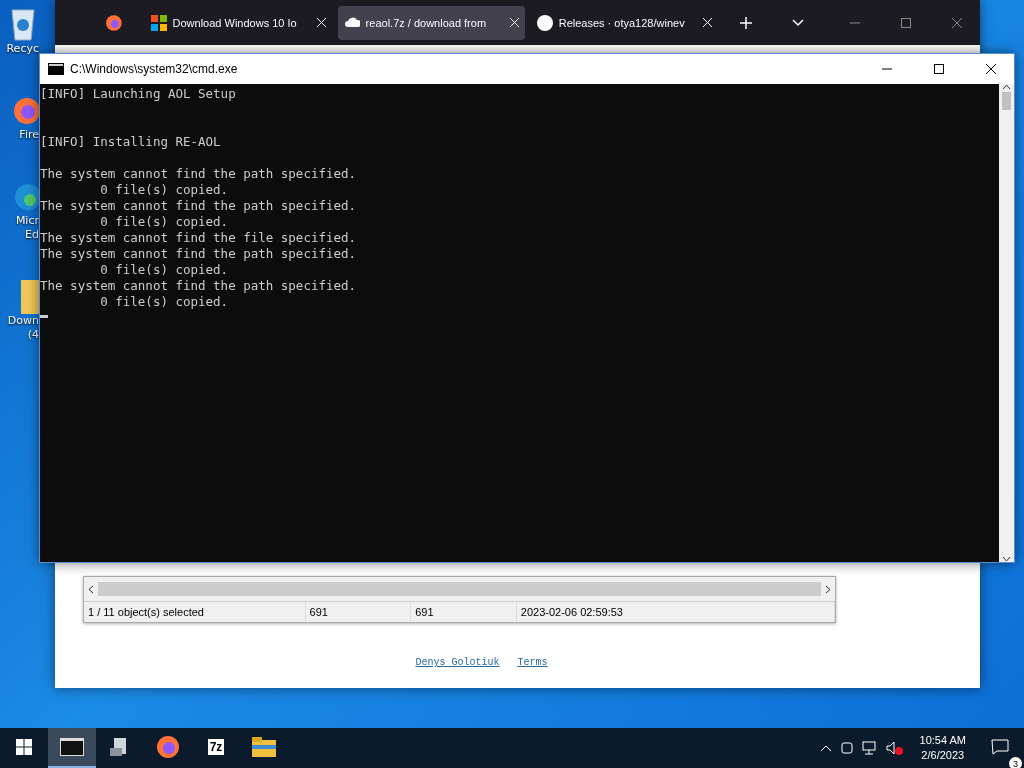  What do you see at coordinates (746, 22) in the screenshot?
I see `plus-icon` at bounding box center [746, 22].